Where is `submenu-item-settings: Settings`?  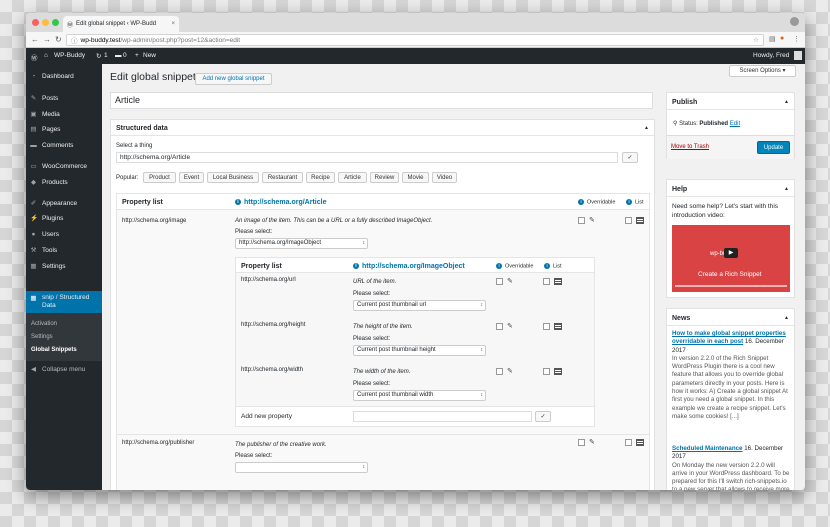 submenu-item-settings: Settings is located at coordinates (42, 337).